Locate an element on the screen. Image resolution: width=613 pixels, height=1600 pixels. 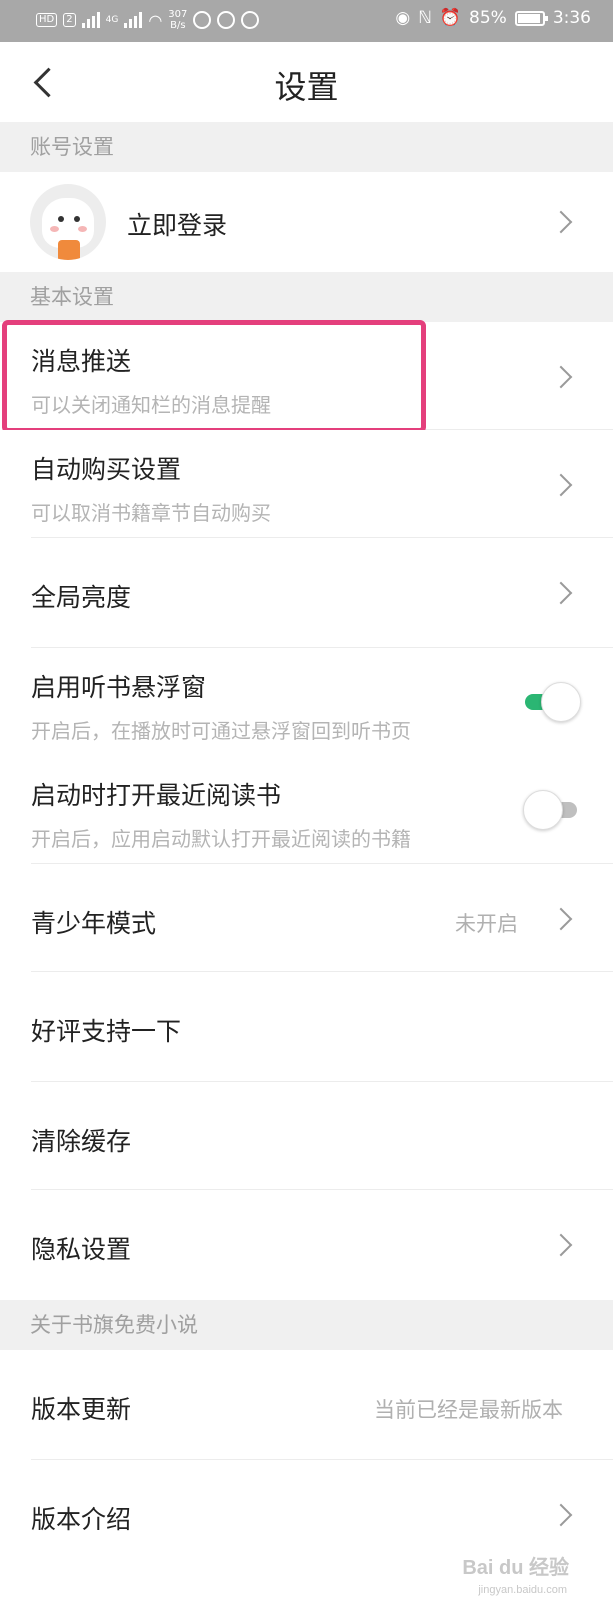
version-intro-title: 版本介绍 is located at coordinates (81, 1519).